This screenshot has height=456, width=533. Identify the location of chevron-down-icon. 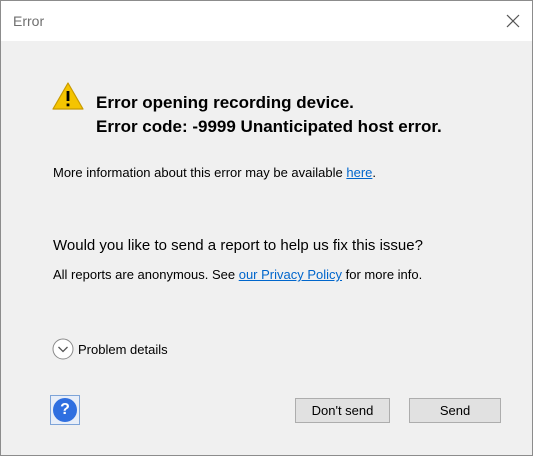
(63, 349).